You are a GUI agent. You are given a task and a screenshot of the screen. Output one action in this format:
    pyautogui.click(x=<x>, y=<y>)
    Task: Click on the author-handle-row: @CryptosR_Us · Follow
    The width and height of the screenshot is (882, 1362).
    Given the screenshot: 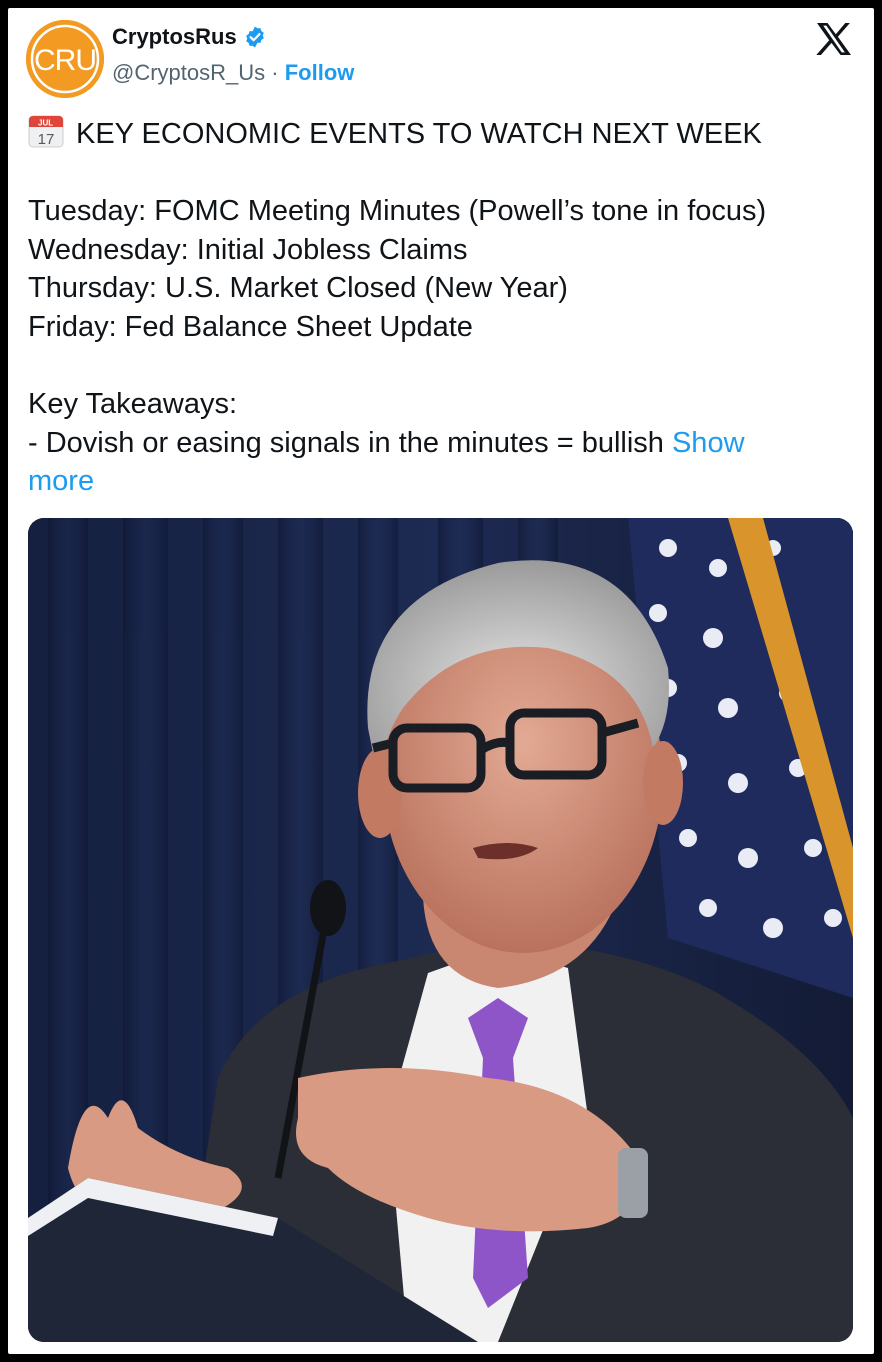 What is the action you would take?
    pyautogui.click(x=233, y=73)
    